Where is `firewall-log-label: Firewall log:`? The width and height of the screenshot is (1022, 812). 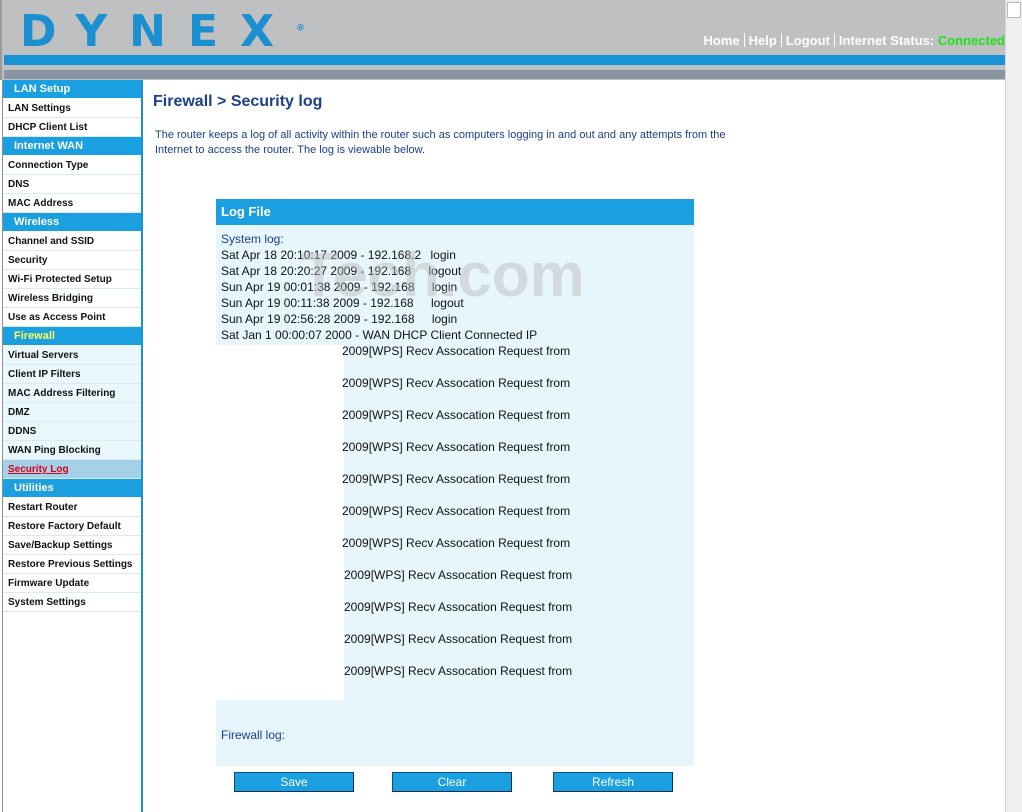 firewall-log-label: Firewall log: is located at coordinates (253, 735).